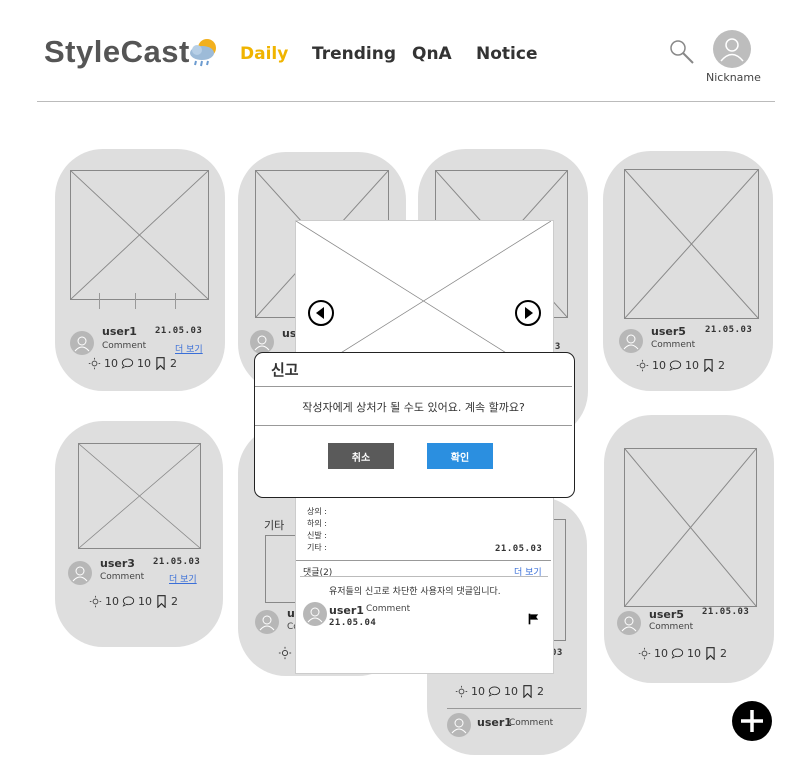 This screenshot has width=794, height=761. I want to click on outfit-fields: 상의 : 하의 : 신발 : 기타 :, so click(317, 530).